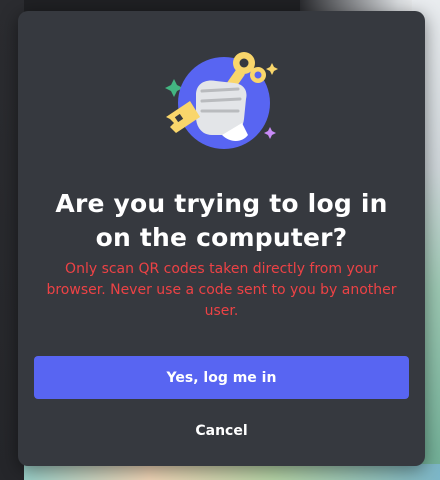  Describe the element at coordinates (221, 377) in the screenshot. I see `confirm-login-button: Yes, log me in` at that location.